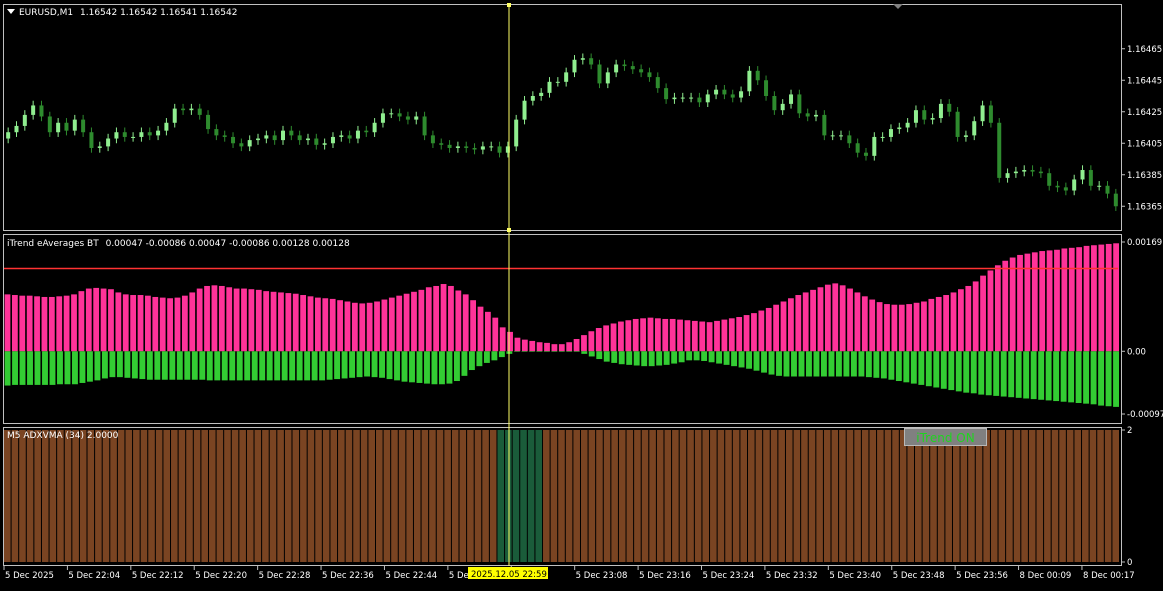 The height and width of the screenshot is (591, 1163). What do you see at coordinates (63, 436) in the screenshot?
I see `adxvma-header: M5 ADXVMA (34) 2.0000` at bounding box center [63, 436].